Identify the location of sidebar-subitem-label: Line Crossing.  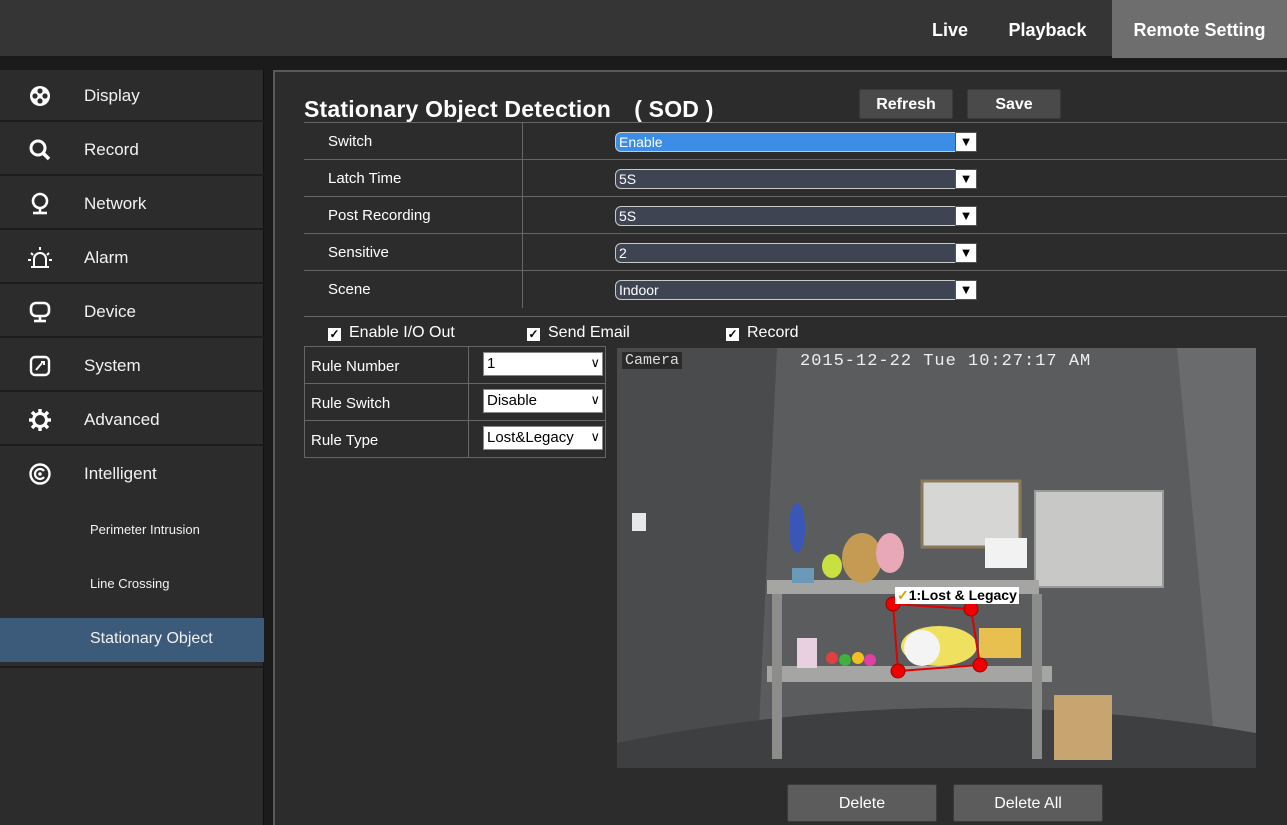
(130, 583).